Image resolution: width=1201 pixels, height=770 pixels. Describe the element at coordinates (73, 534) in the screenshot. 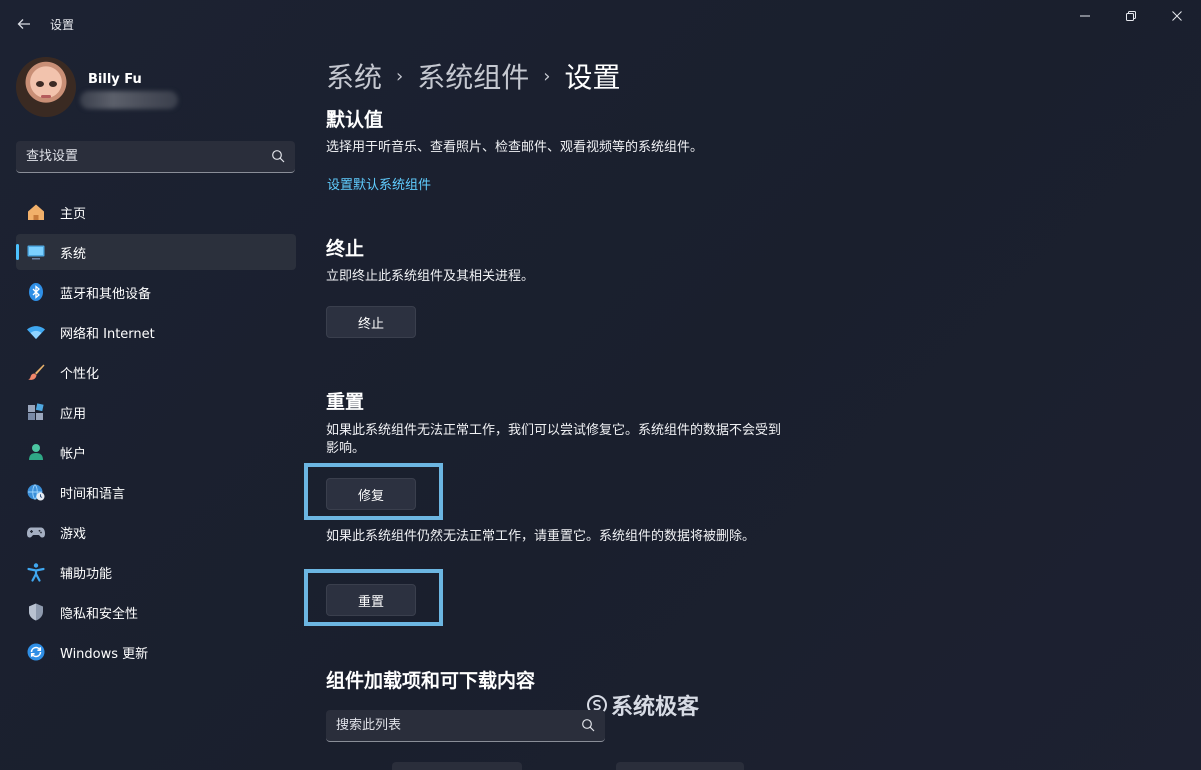

I see `sidebar-item-label: 游戏` at that location.